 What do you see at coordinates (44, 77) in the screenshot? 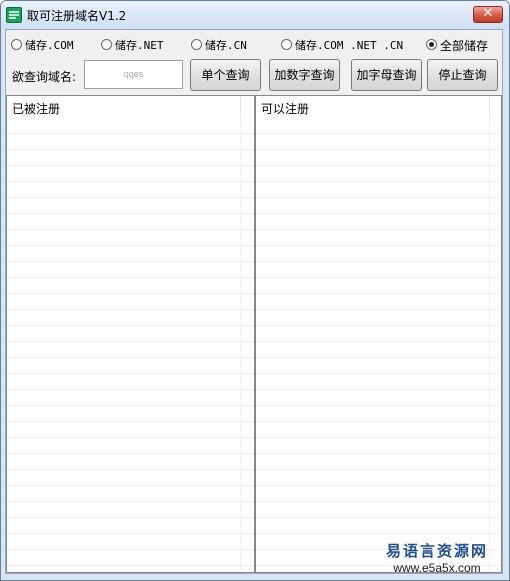
I see `query-domain-label: 欲查询域名:` at bounding box center [44, 77].